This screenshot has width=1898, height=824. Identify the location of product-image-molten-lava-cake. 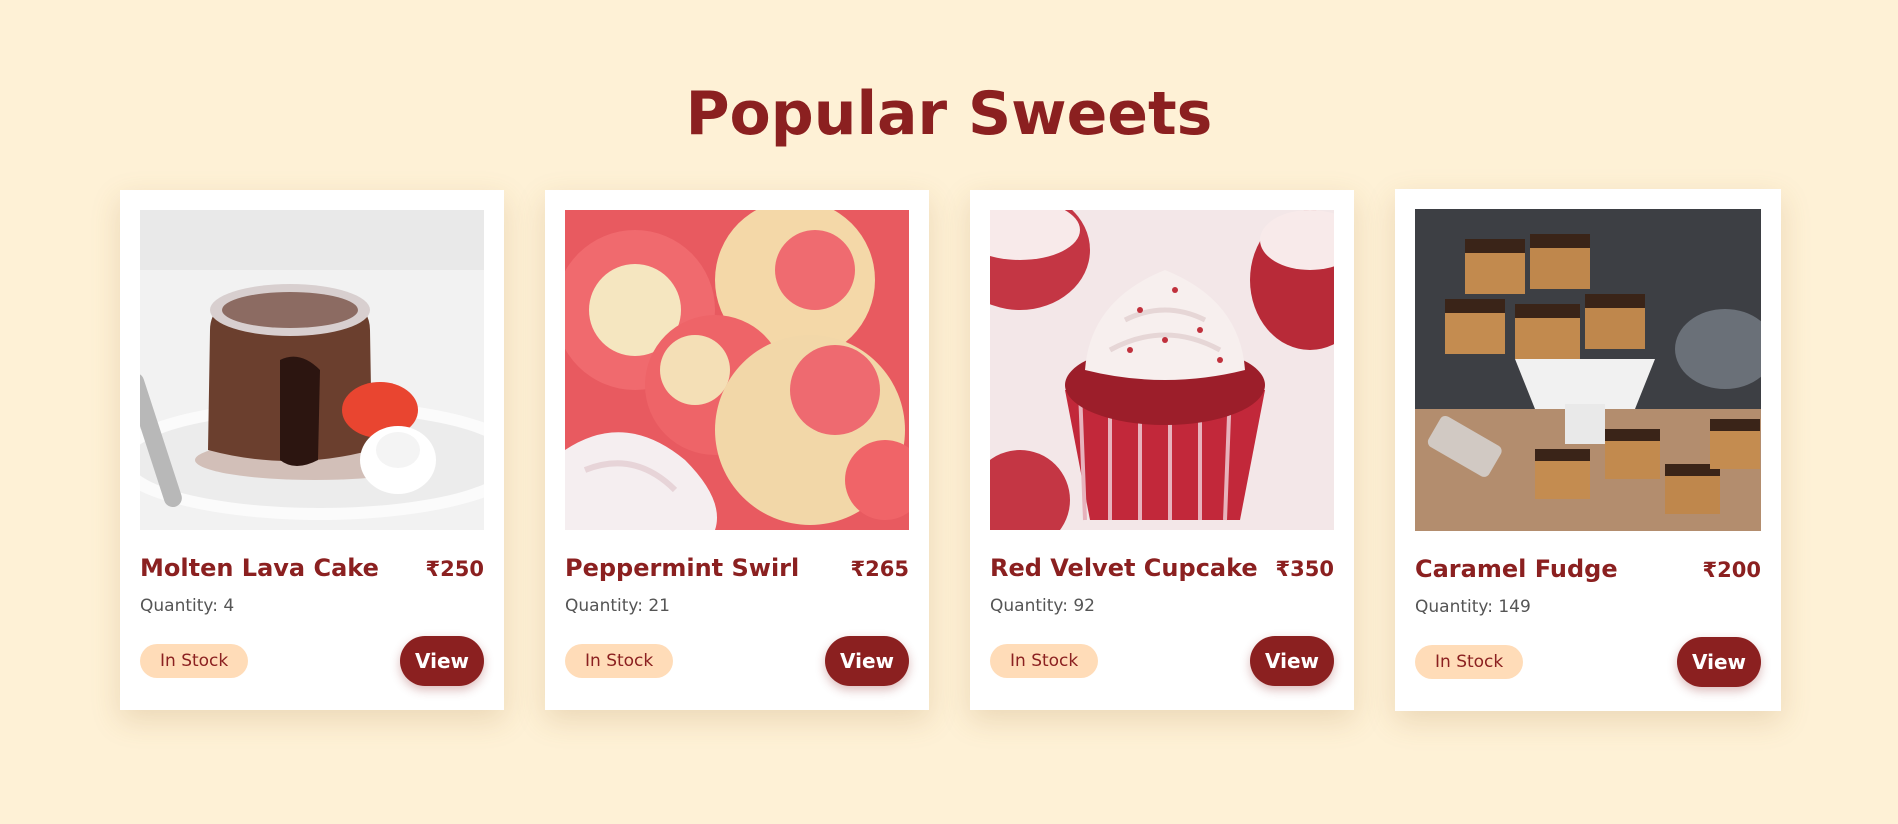
(312, 370).